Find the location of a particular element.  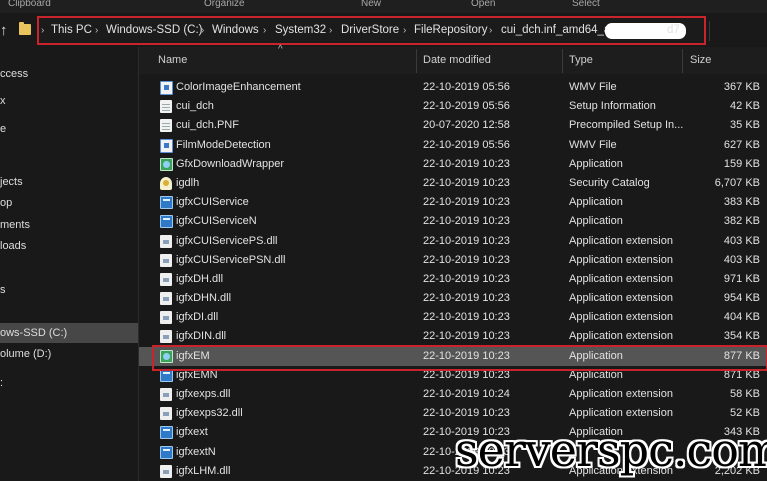

column-type: Type is located at coordinates (581, 60).